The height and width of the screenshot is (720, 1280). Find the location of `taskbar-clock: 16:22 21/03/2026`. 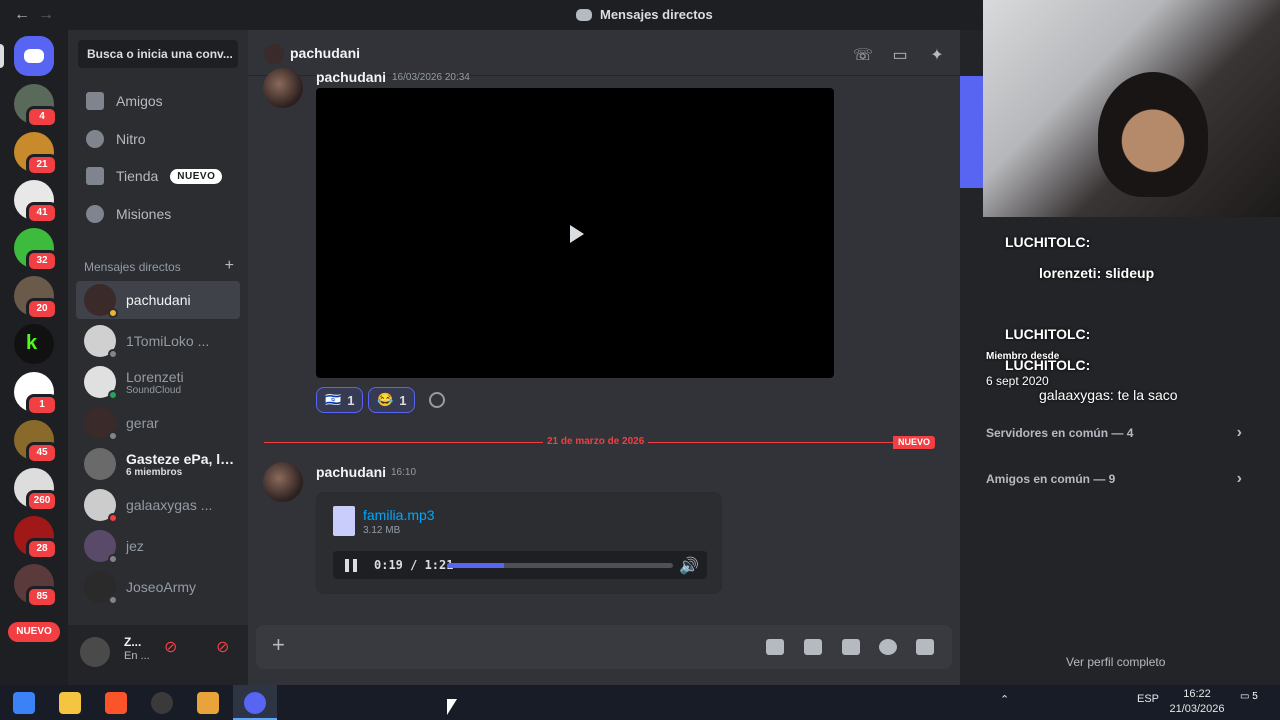

taskbar-clock: 16:22 21/03/2026 is located at coordinates (1197, 702).